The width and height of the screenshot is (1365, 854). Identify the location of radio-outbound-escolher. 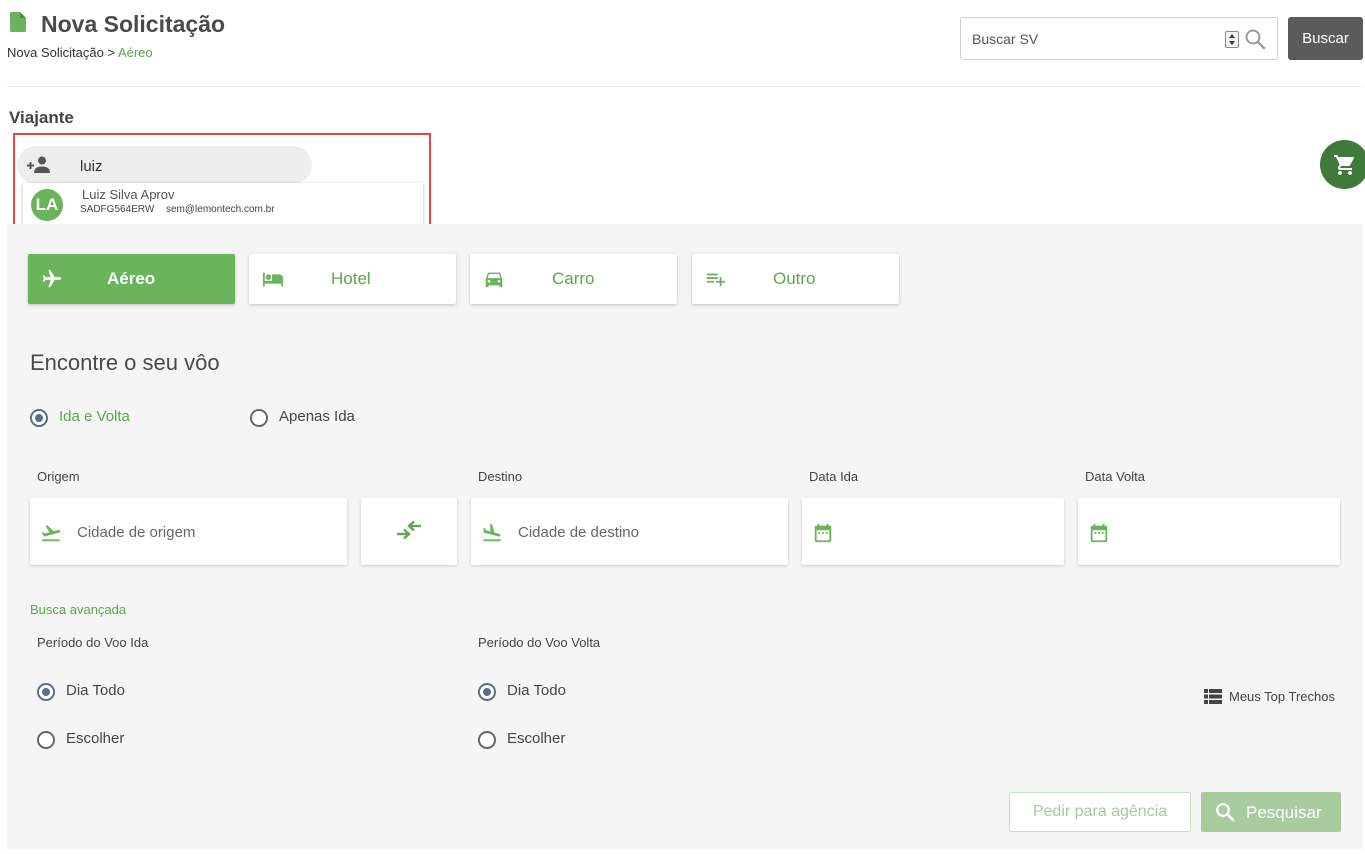
(46, 740).